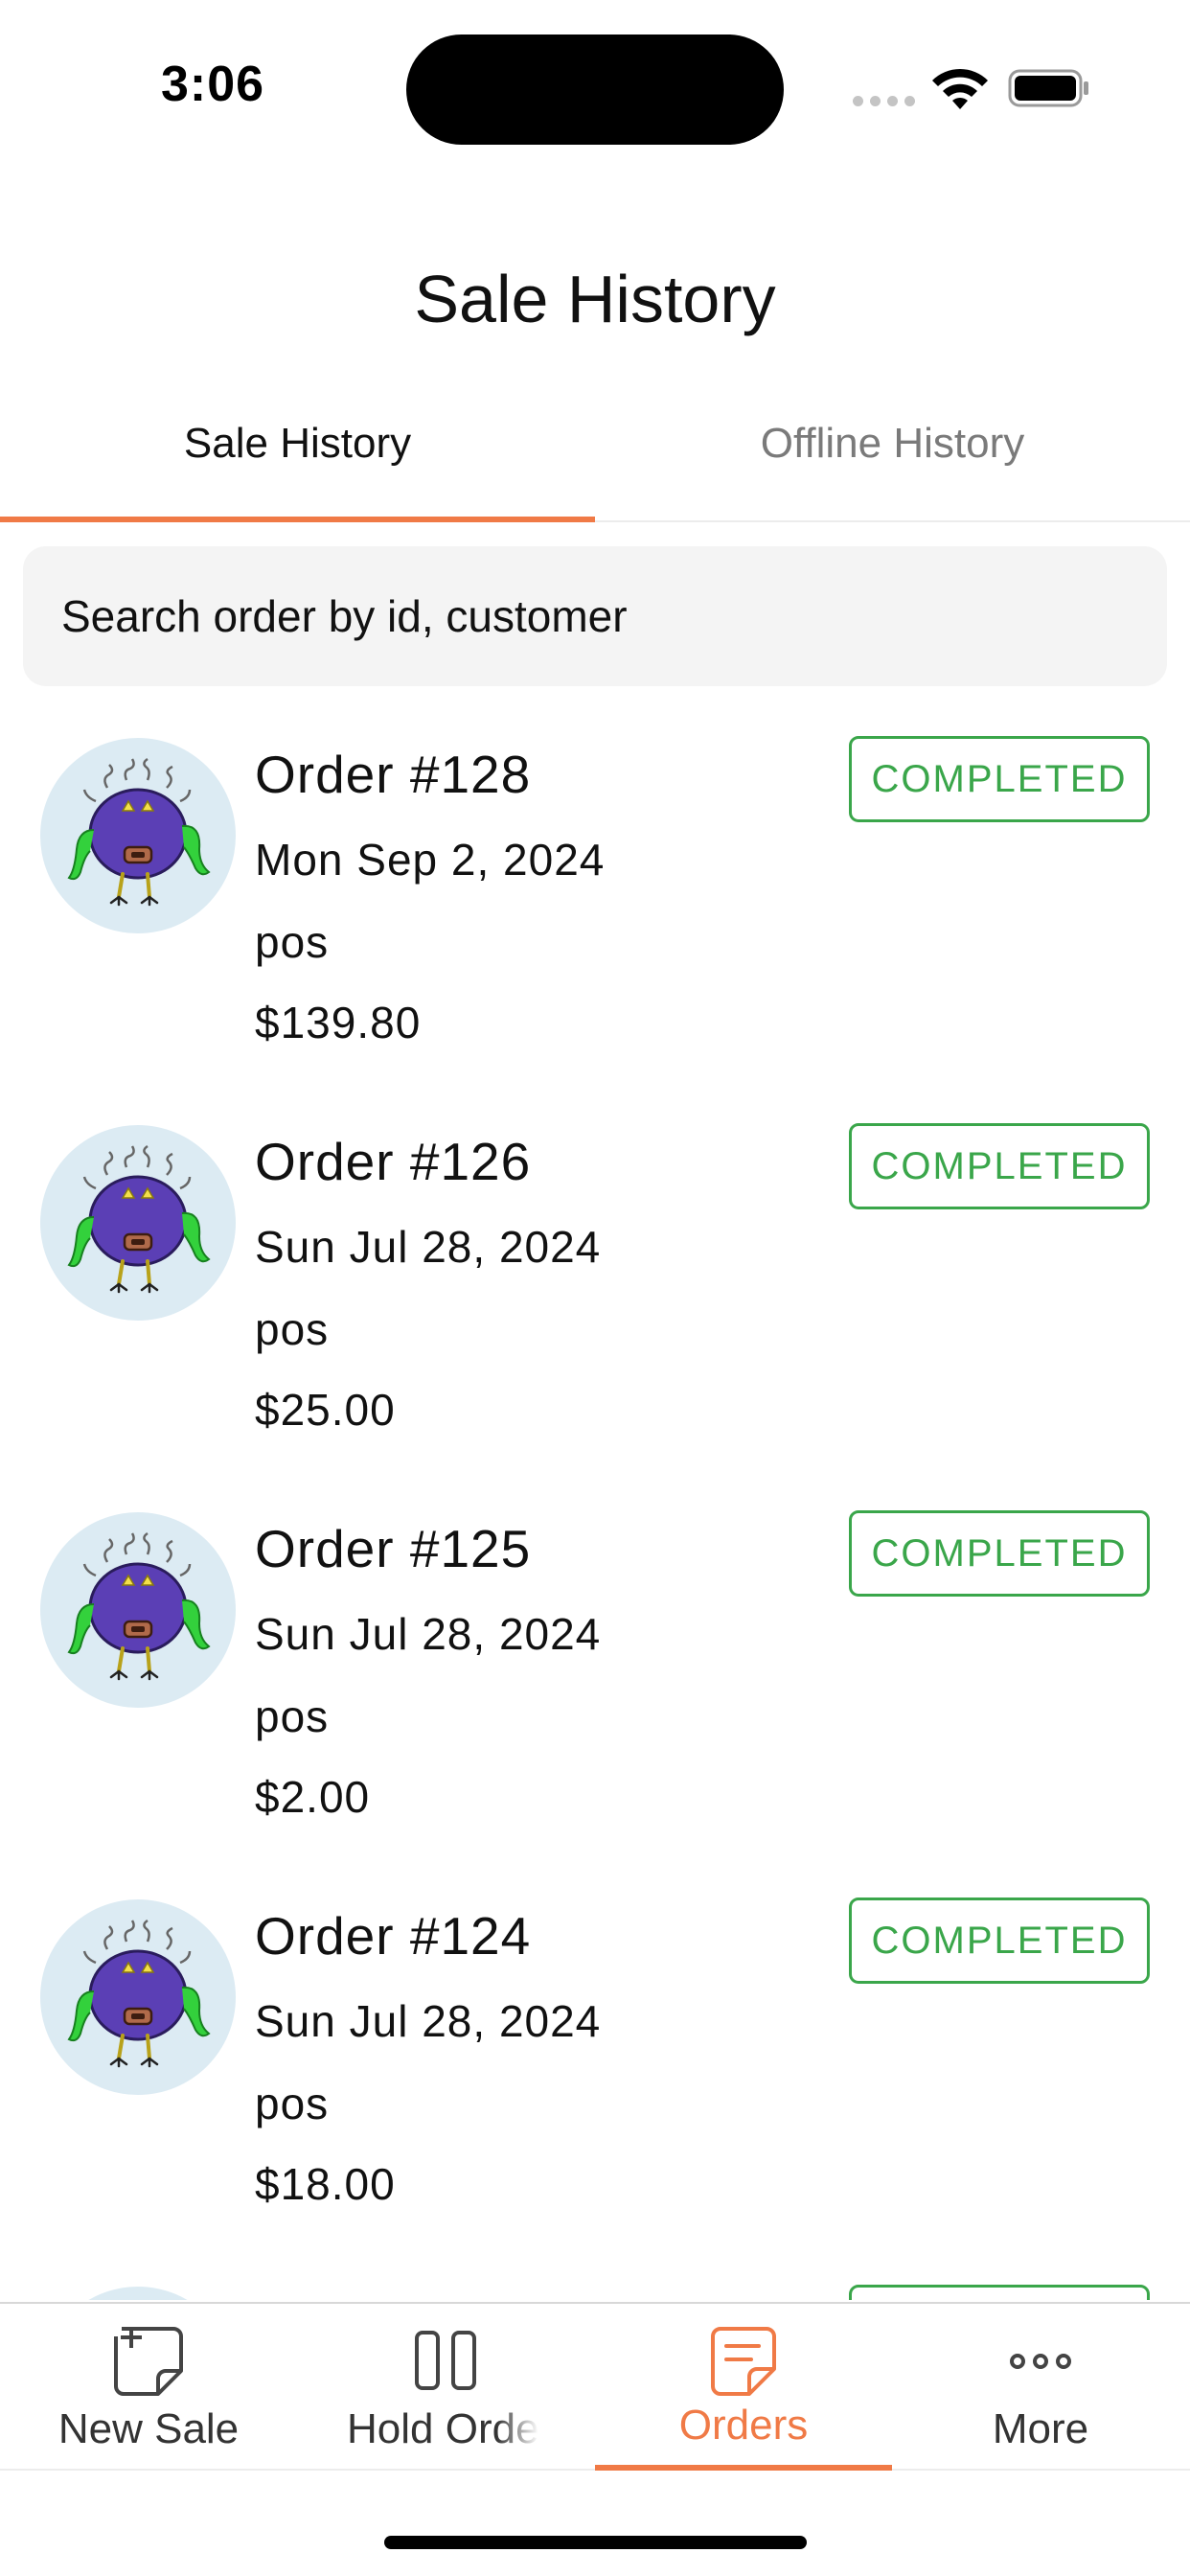 The image size is (1190, 2576). Describe the element at coordinates (393, 2296) in the screenshot. I see `order-number: Order #123` at that location.